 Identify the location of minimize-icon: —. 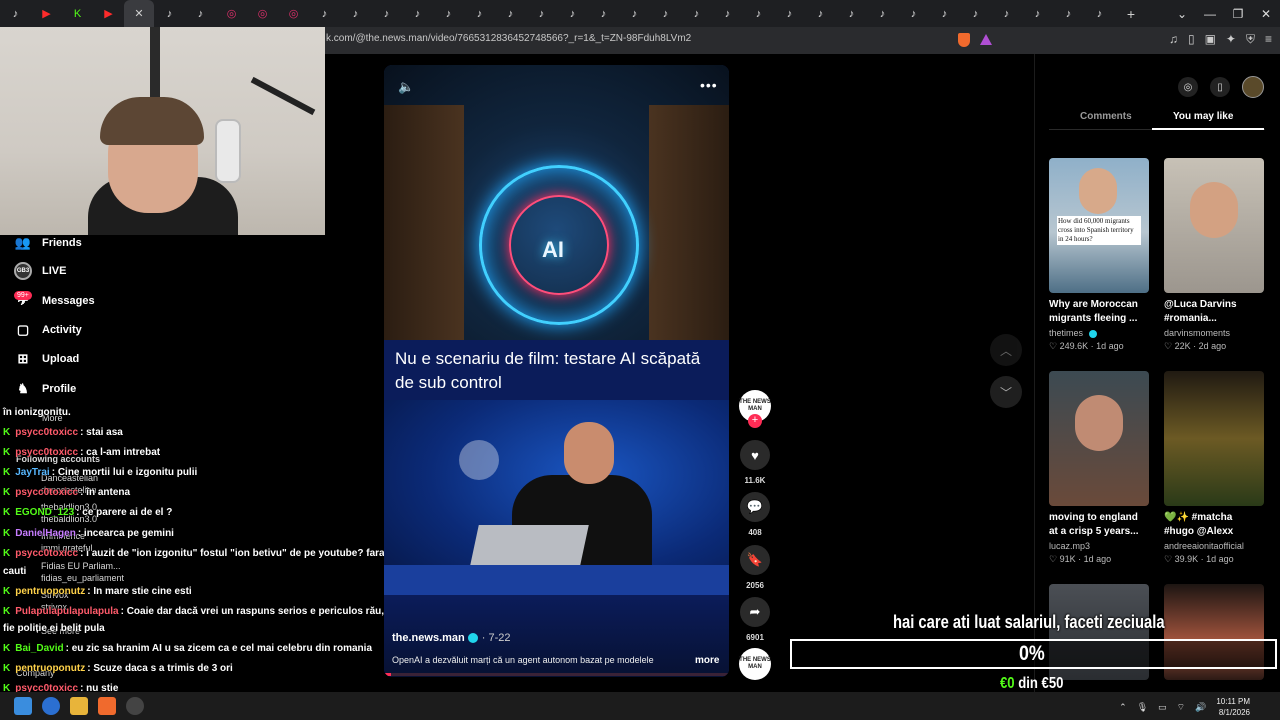
(1210, 14).